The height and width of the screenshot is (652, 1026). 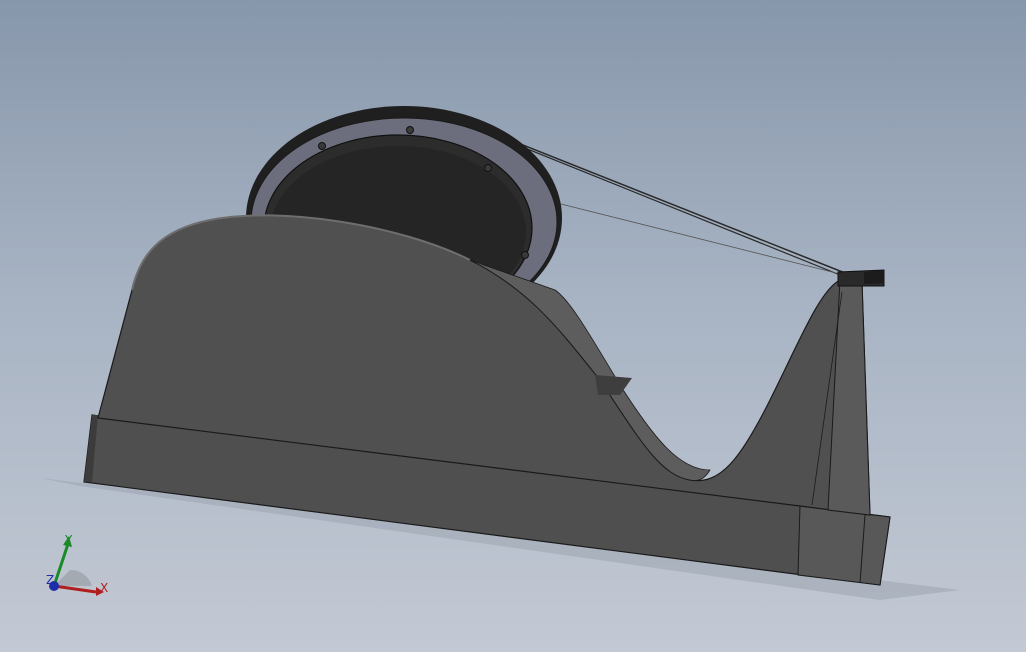 I want to click on triad-x-label: X, so click(x=104, y=588).